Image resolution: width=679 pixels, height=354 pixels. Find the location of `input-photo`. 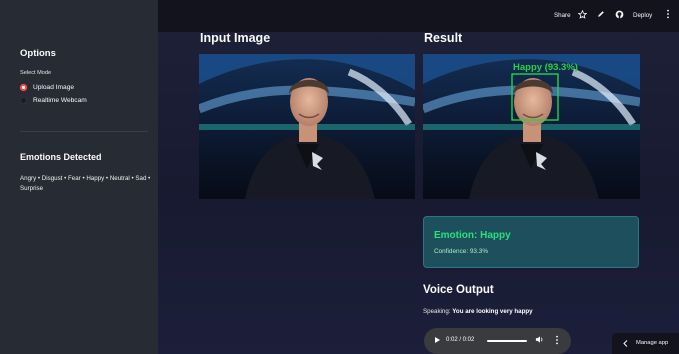

input-photo is located at coordinates (307, 126).